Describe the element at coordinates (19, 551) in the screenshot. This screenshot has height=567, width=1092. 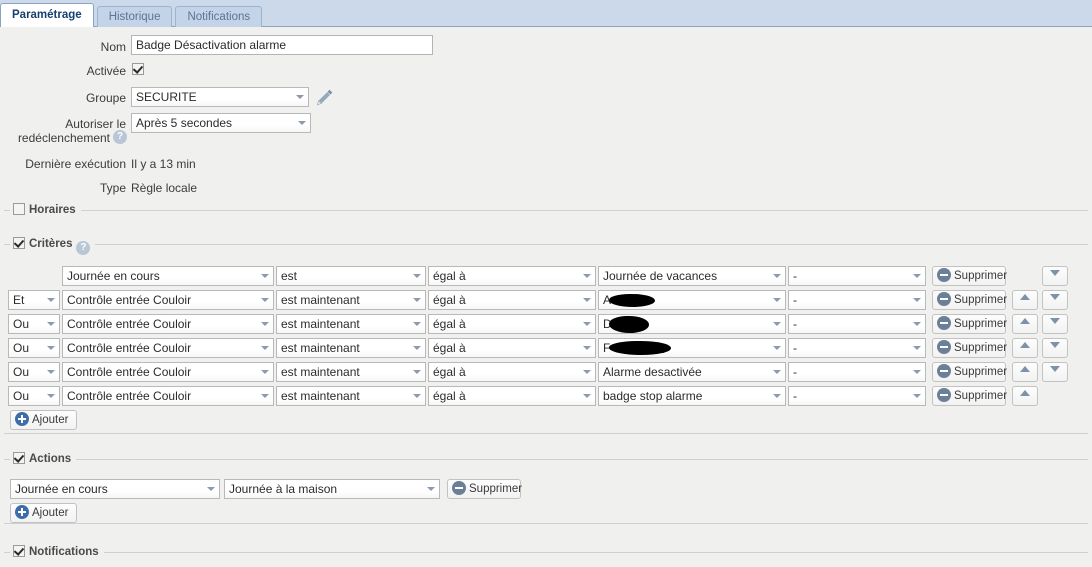
I see `notifications-checkbox` at that location.